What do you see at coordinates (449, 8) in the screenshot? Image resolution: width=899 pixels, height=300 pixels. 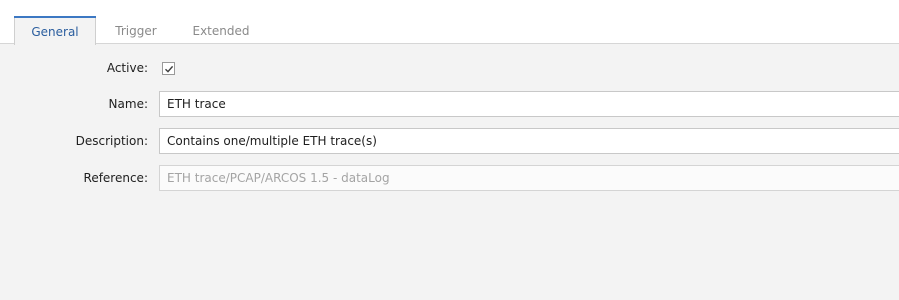 I see `top-margin` at bounding box center [449, 8].